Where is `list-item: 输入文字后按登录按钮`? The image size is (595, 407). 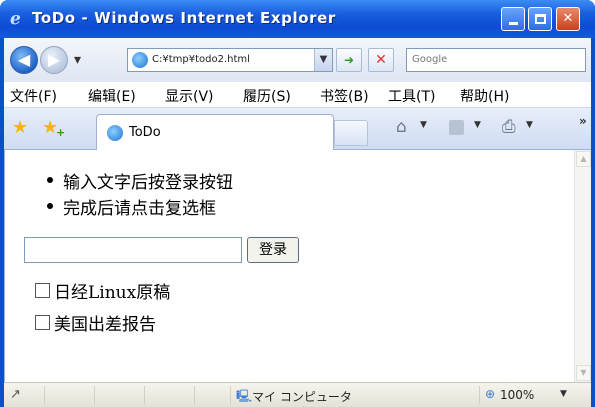
list-item: 输入文字后按登录按钮 is located at coordinates (140, 181).